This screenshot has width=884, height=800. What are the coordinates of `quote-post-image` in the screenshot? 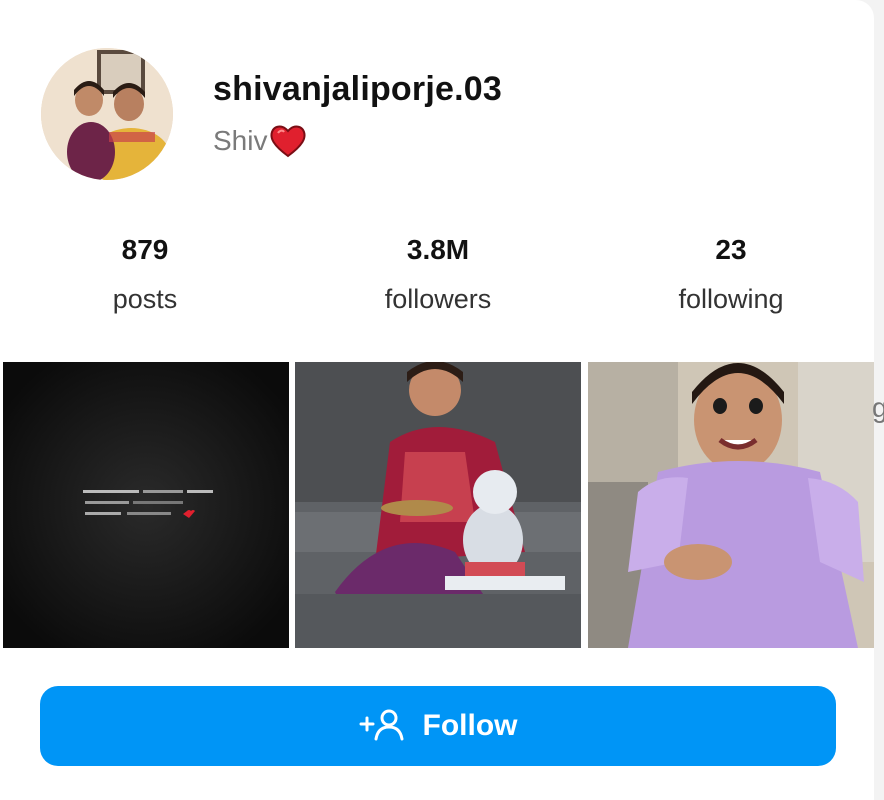 It's located at (146, 505).